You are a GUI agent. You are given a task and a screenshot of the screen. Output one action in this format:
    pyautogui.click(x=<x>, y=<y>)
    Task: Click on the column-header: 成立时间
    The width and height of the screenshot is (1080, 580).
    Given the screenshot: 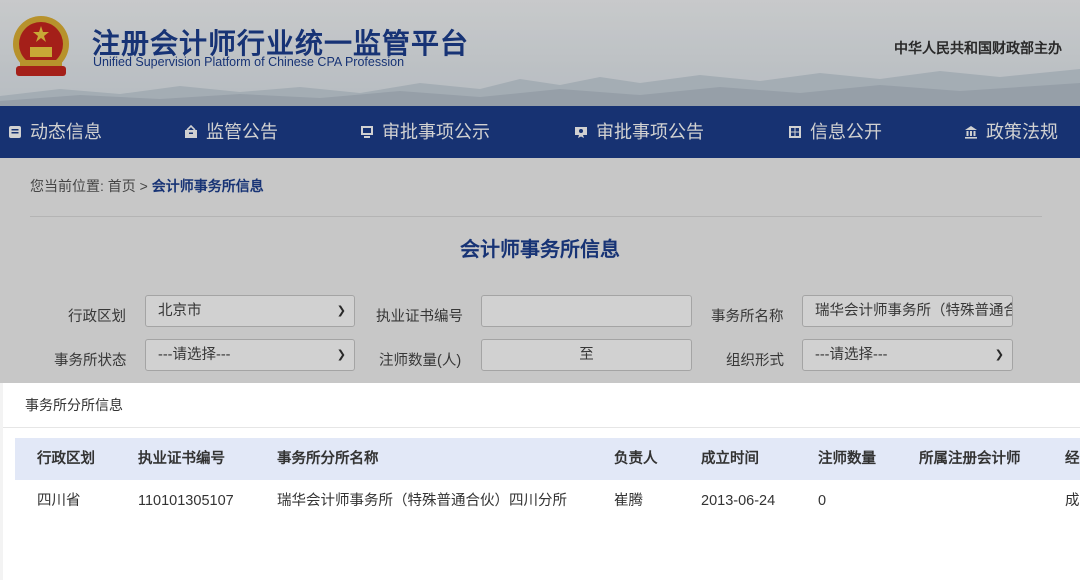 What is the action you would take?
    pyautogui.click(x=730, y=459)
    